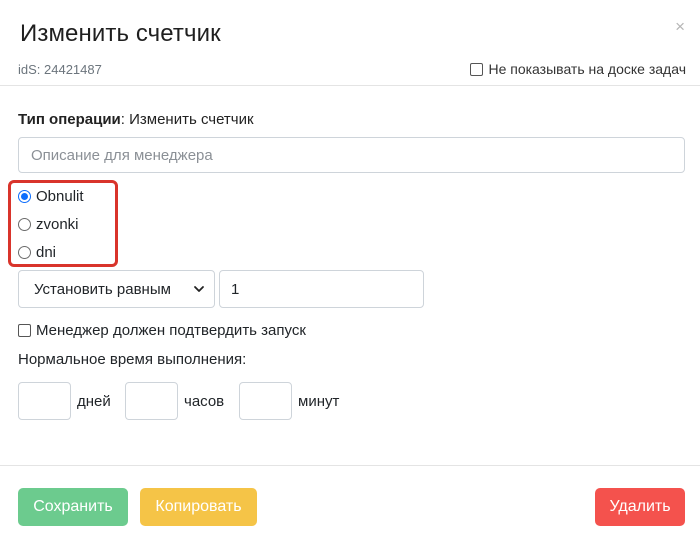 The height and width of the screenshot is (542, 700). What do you see at coordinates (680, 26) in the screenshot?
I see `close-icon: ×` at bounding box center [680, 26].